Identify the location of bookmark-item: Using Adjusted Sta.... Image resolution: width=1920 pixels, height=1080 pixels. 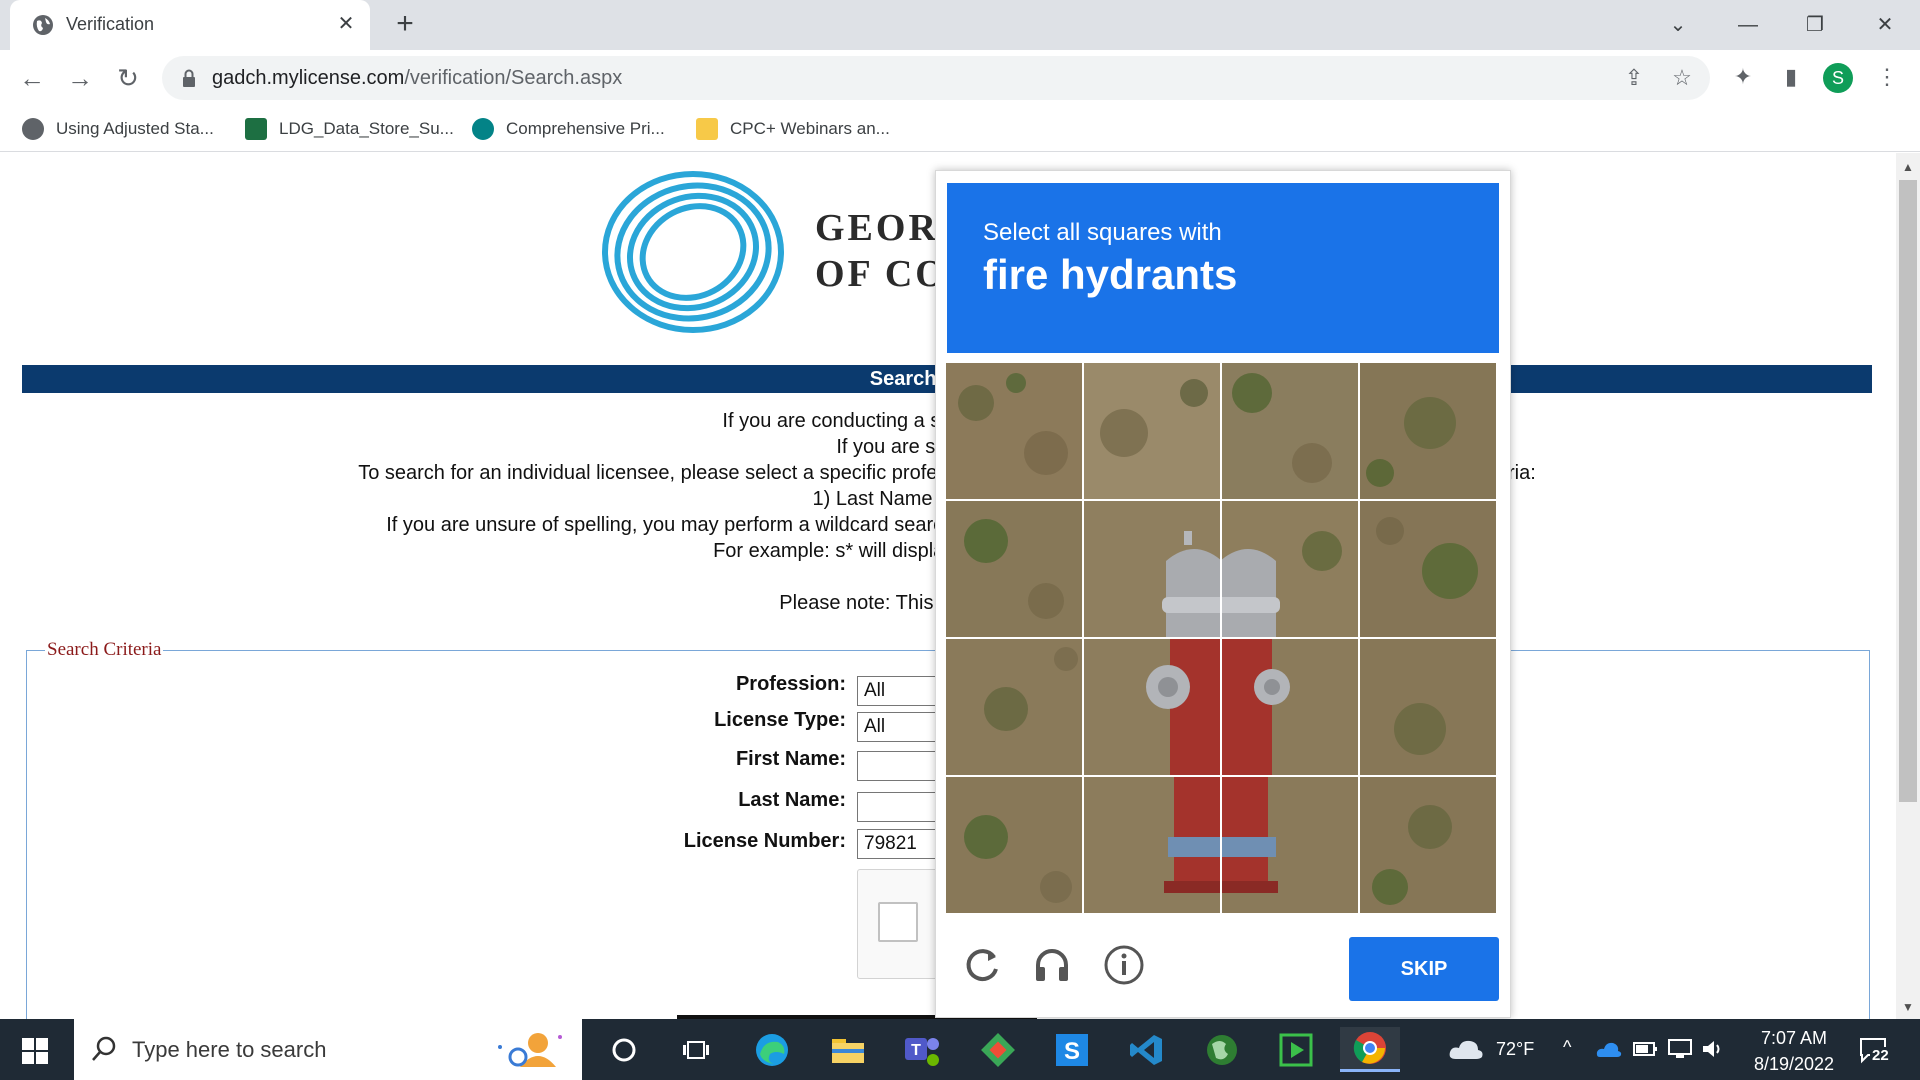
(118, 129).